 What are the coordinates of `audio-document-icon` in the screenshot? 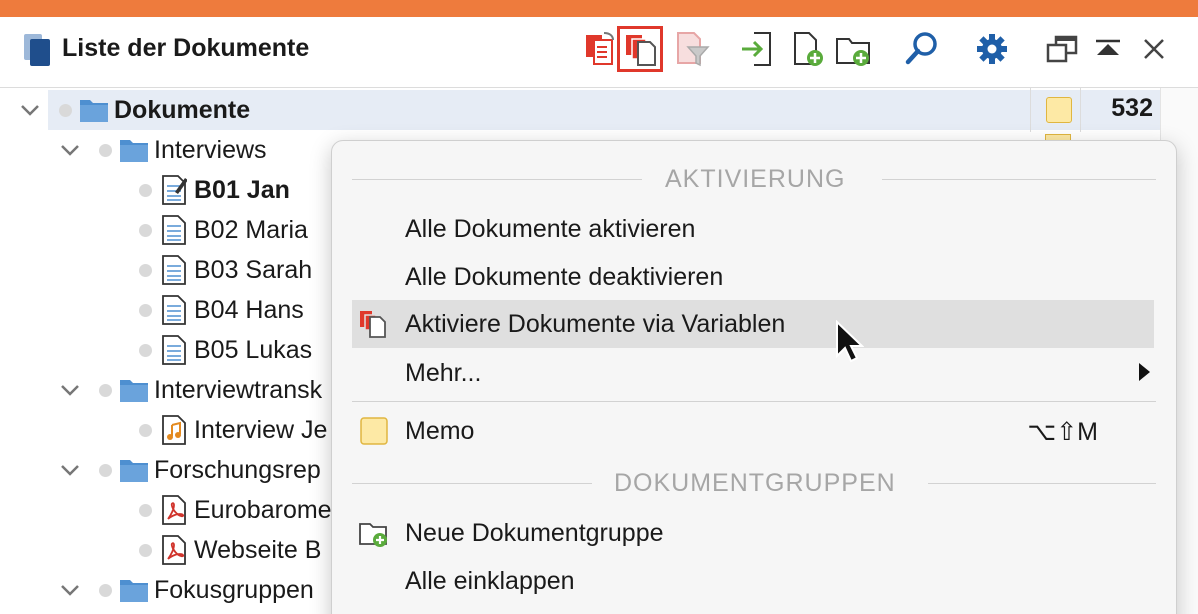 It's located at (174, 430).